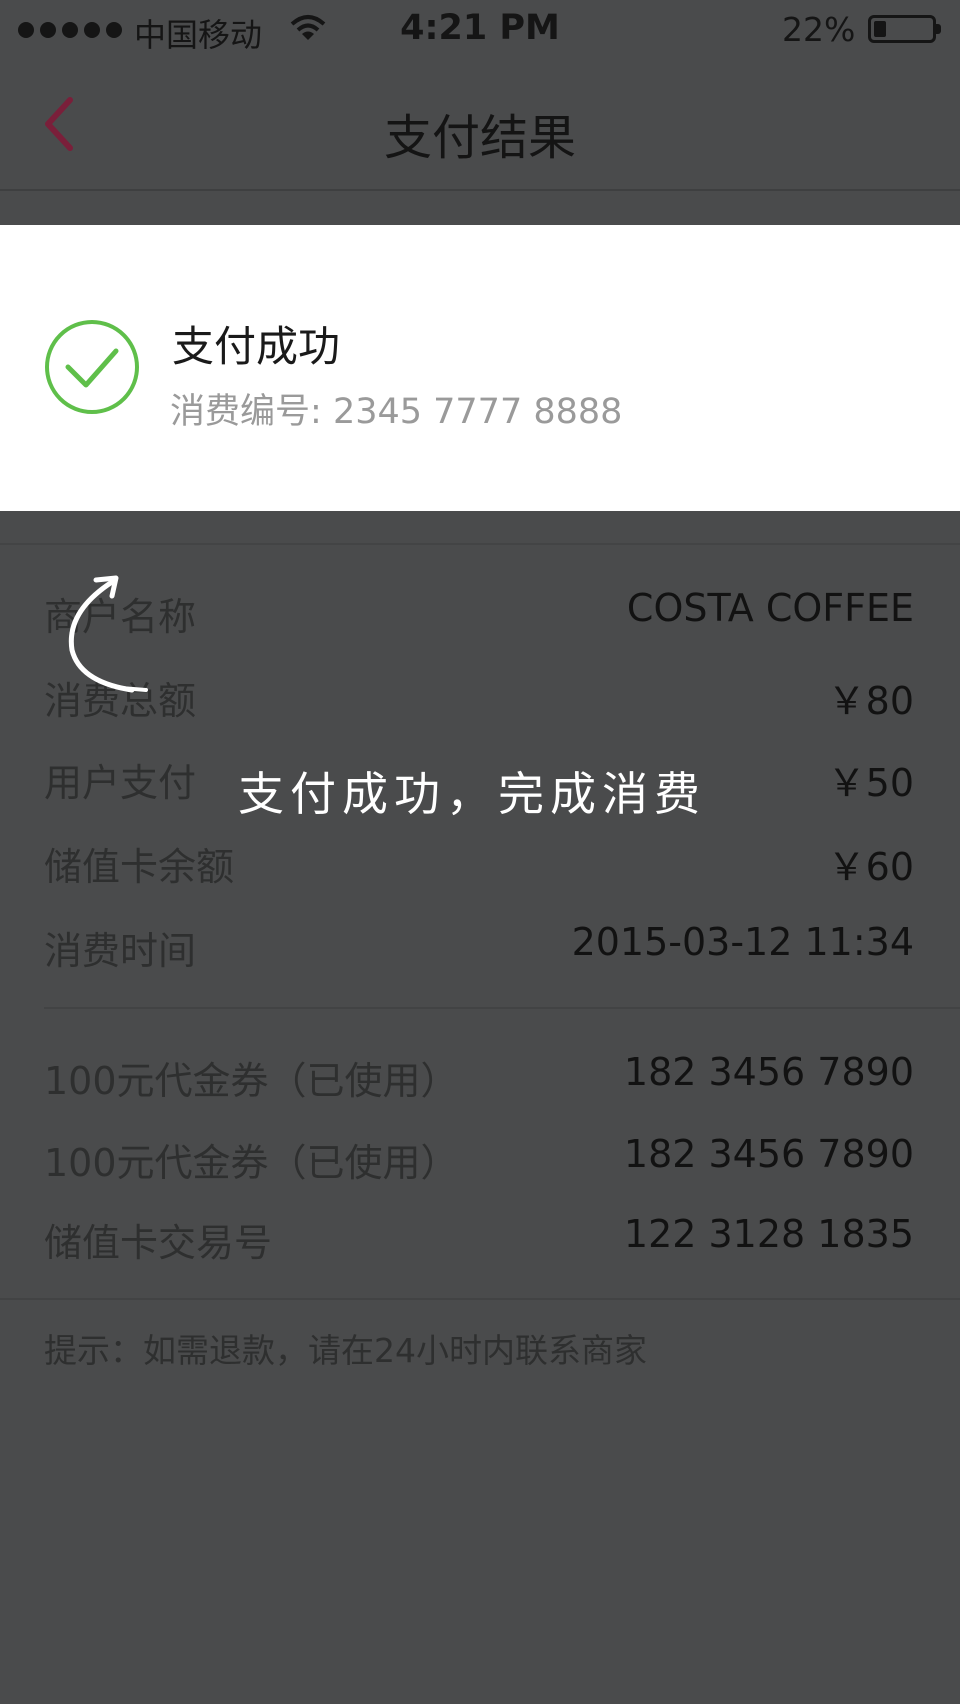 The image size is (960, 1704). Describe the element at coordinates (472, 794) in the screenshot. I see `overlay-annotation: 支付成功，完成消费` at that location.